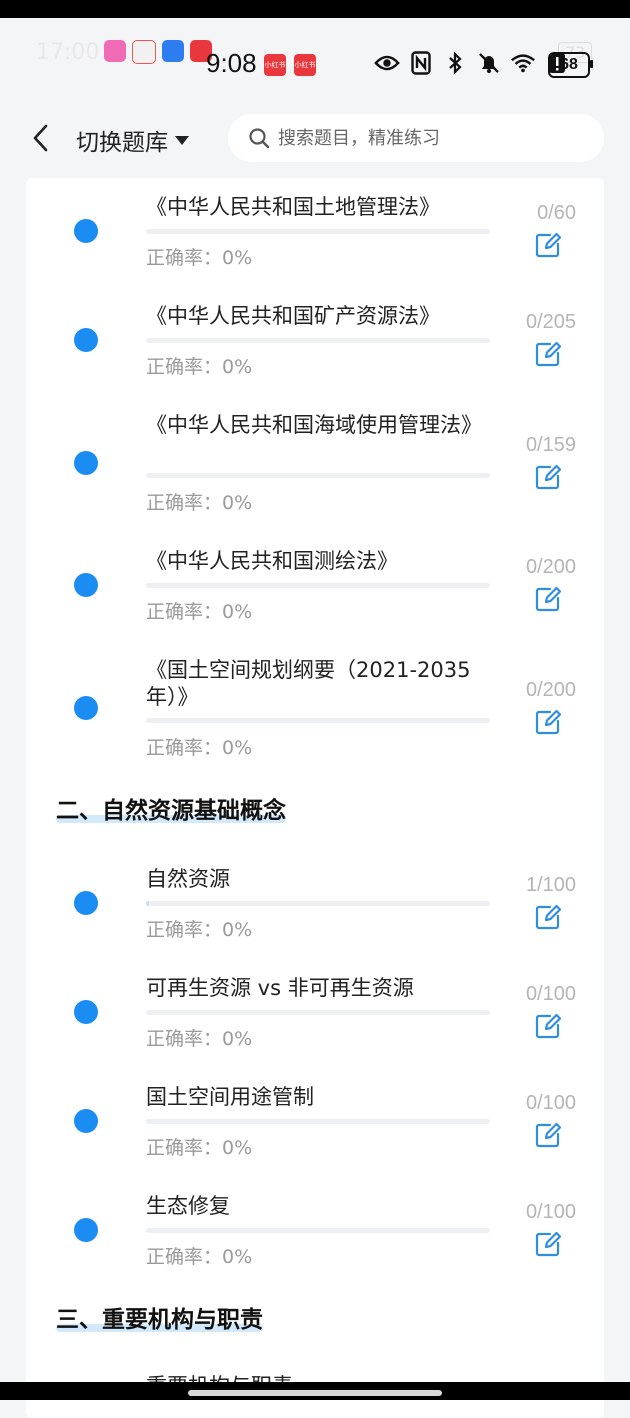 This screenshot has height=1418, width=630. Describe the element at coordinates (231, 63) in the screenshot. I see `status-time: 9:08` at that location.